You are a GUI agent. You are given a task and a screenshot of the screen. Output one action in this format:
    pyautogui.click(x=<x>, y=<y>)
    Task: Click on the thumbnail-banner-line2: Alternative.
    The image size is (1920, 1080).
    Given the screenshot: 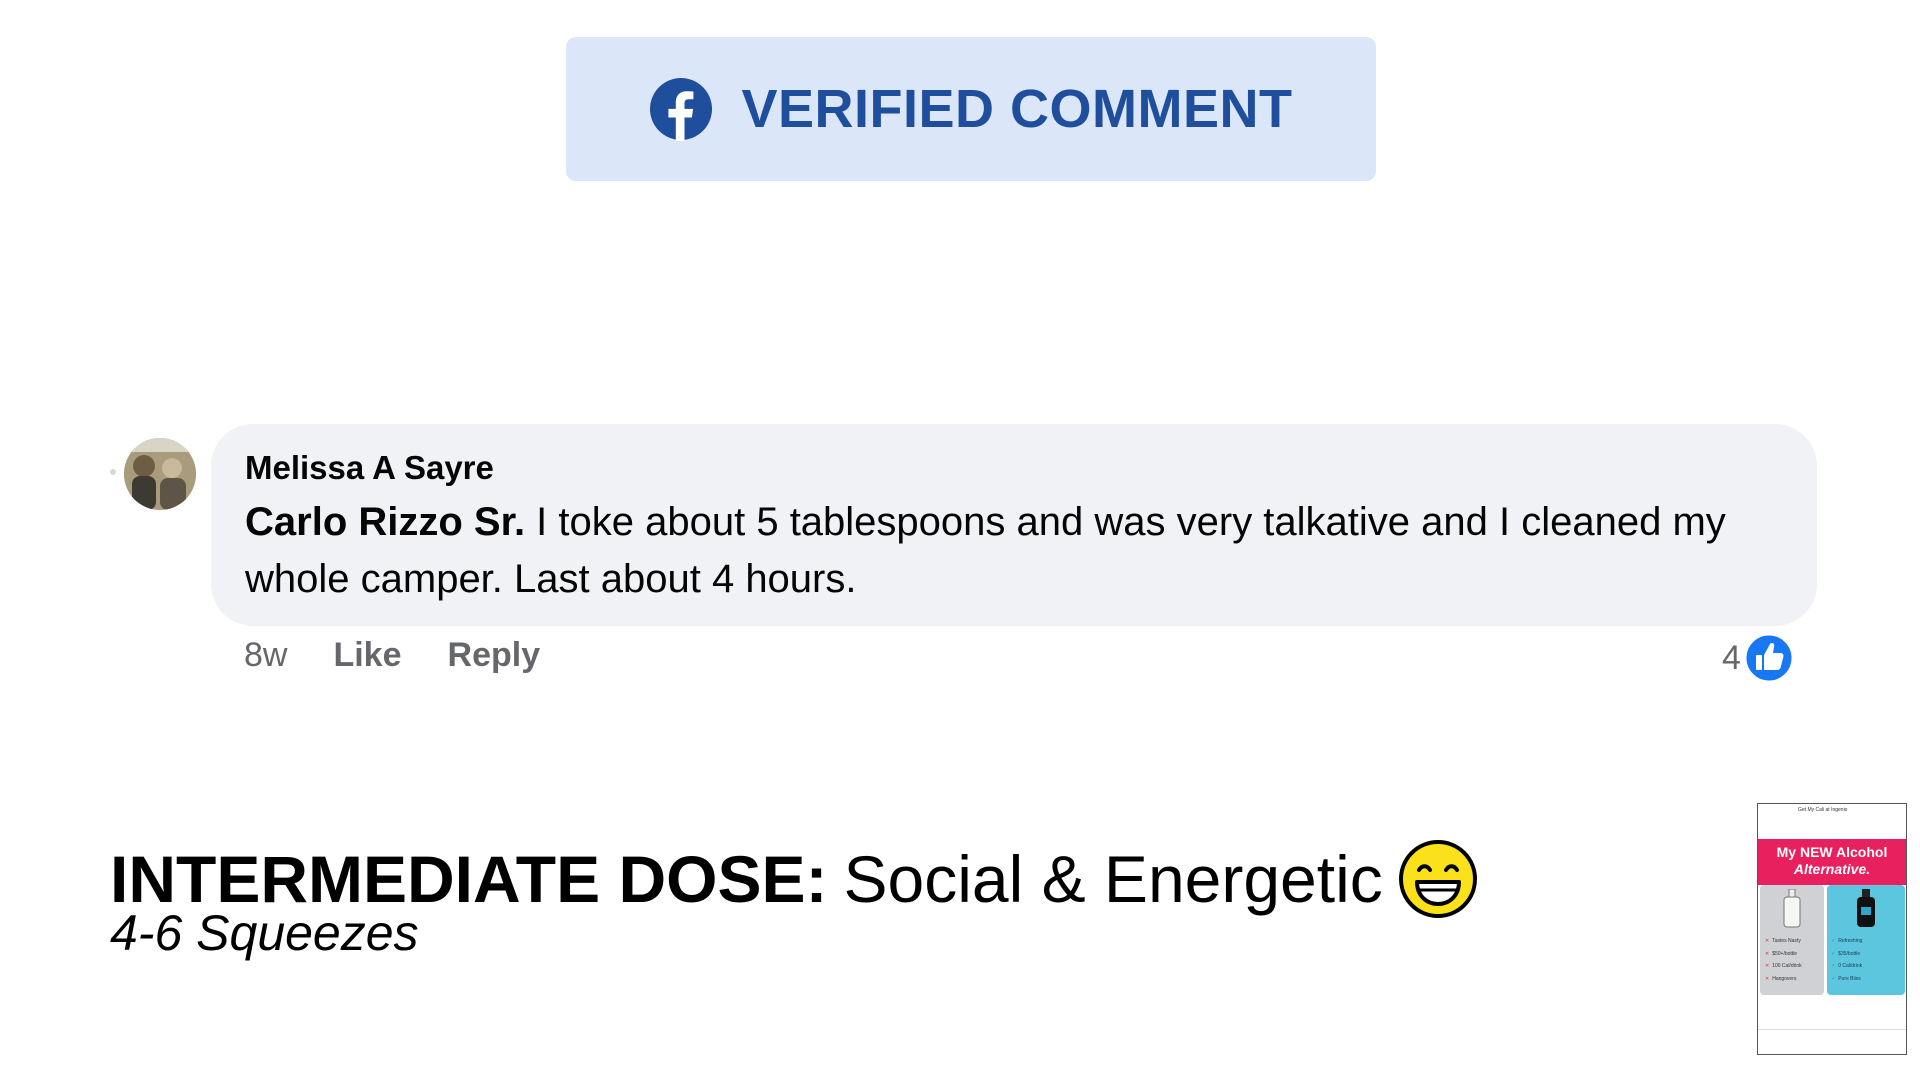 What is the action you would take?
    pyautogui.click(x=1832, y=869)
    